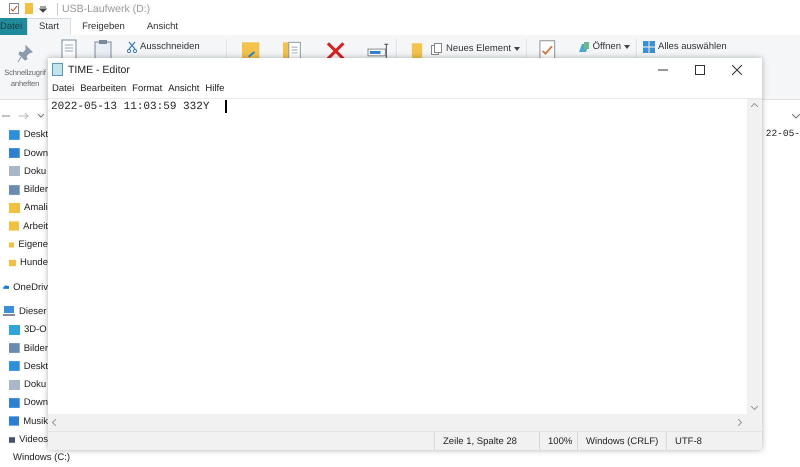 The height and width of the screenshot is (467, 800). What do you see at coordinates (184, 89) in the screenshot?
I see `menu-item: Ansicht` at bounding box center [184, 89].